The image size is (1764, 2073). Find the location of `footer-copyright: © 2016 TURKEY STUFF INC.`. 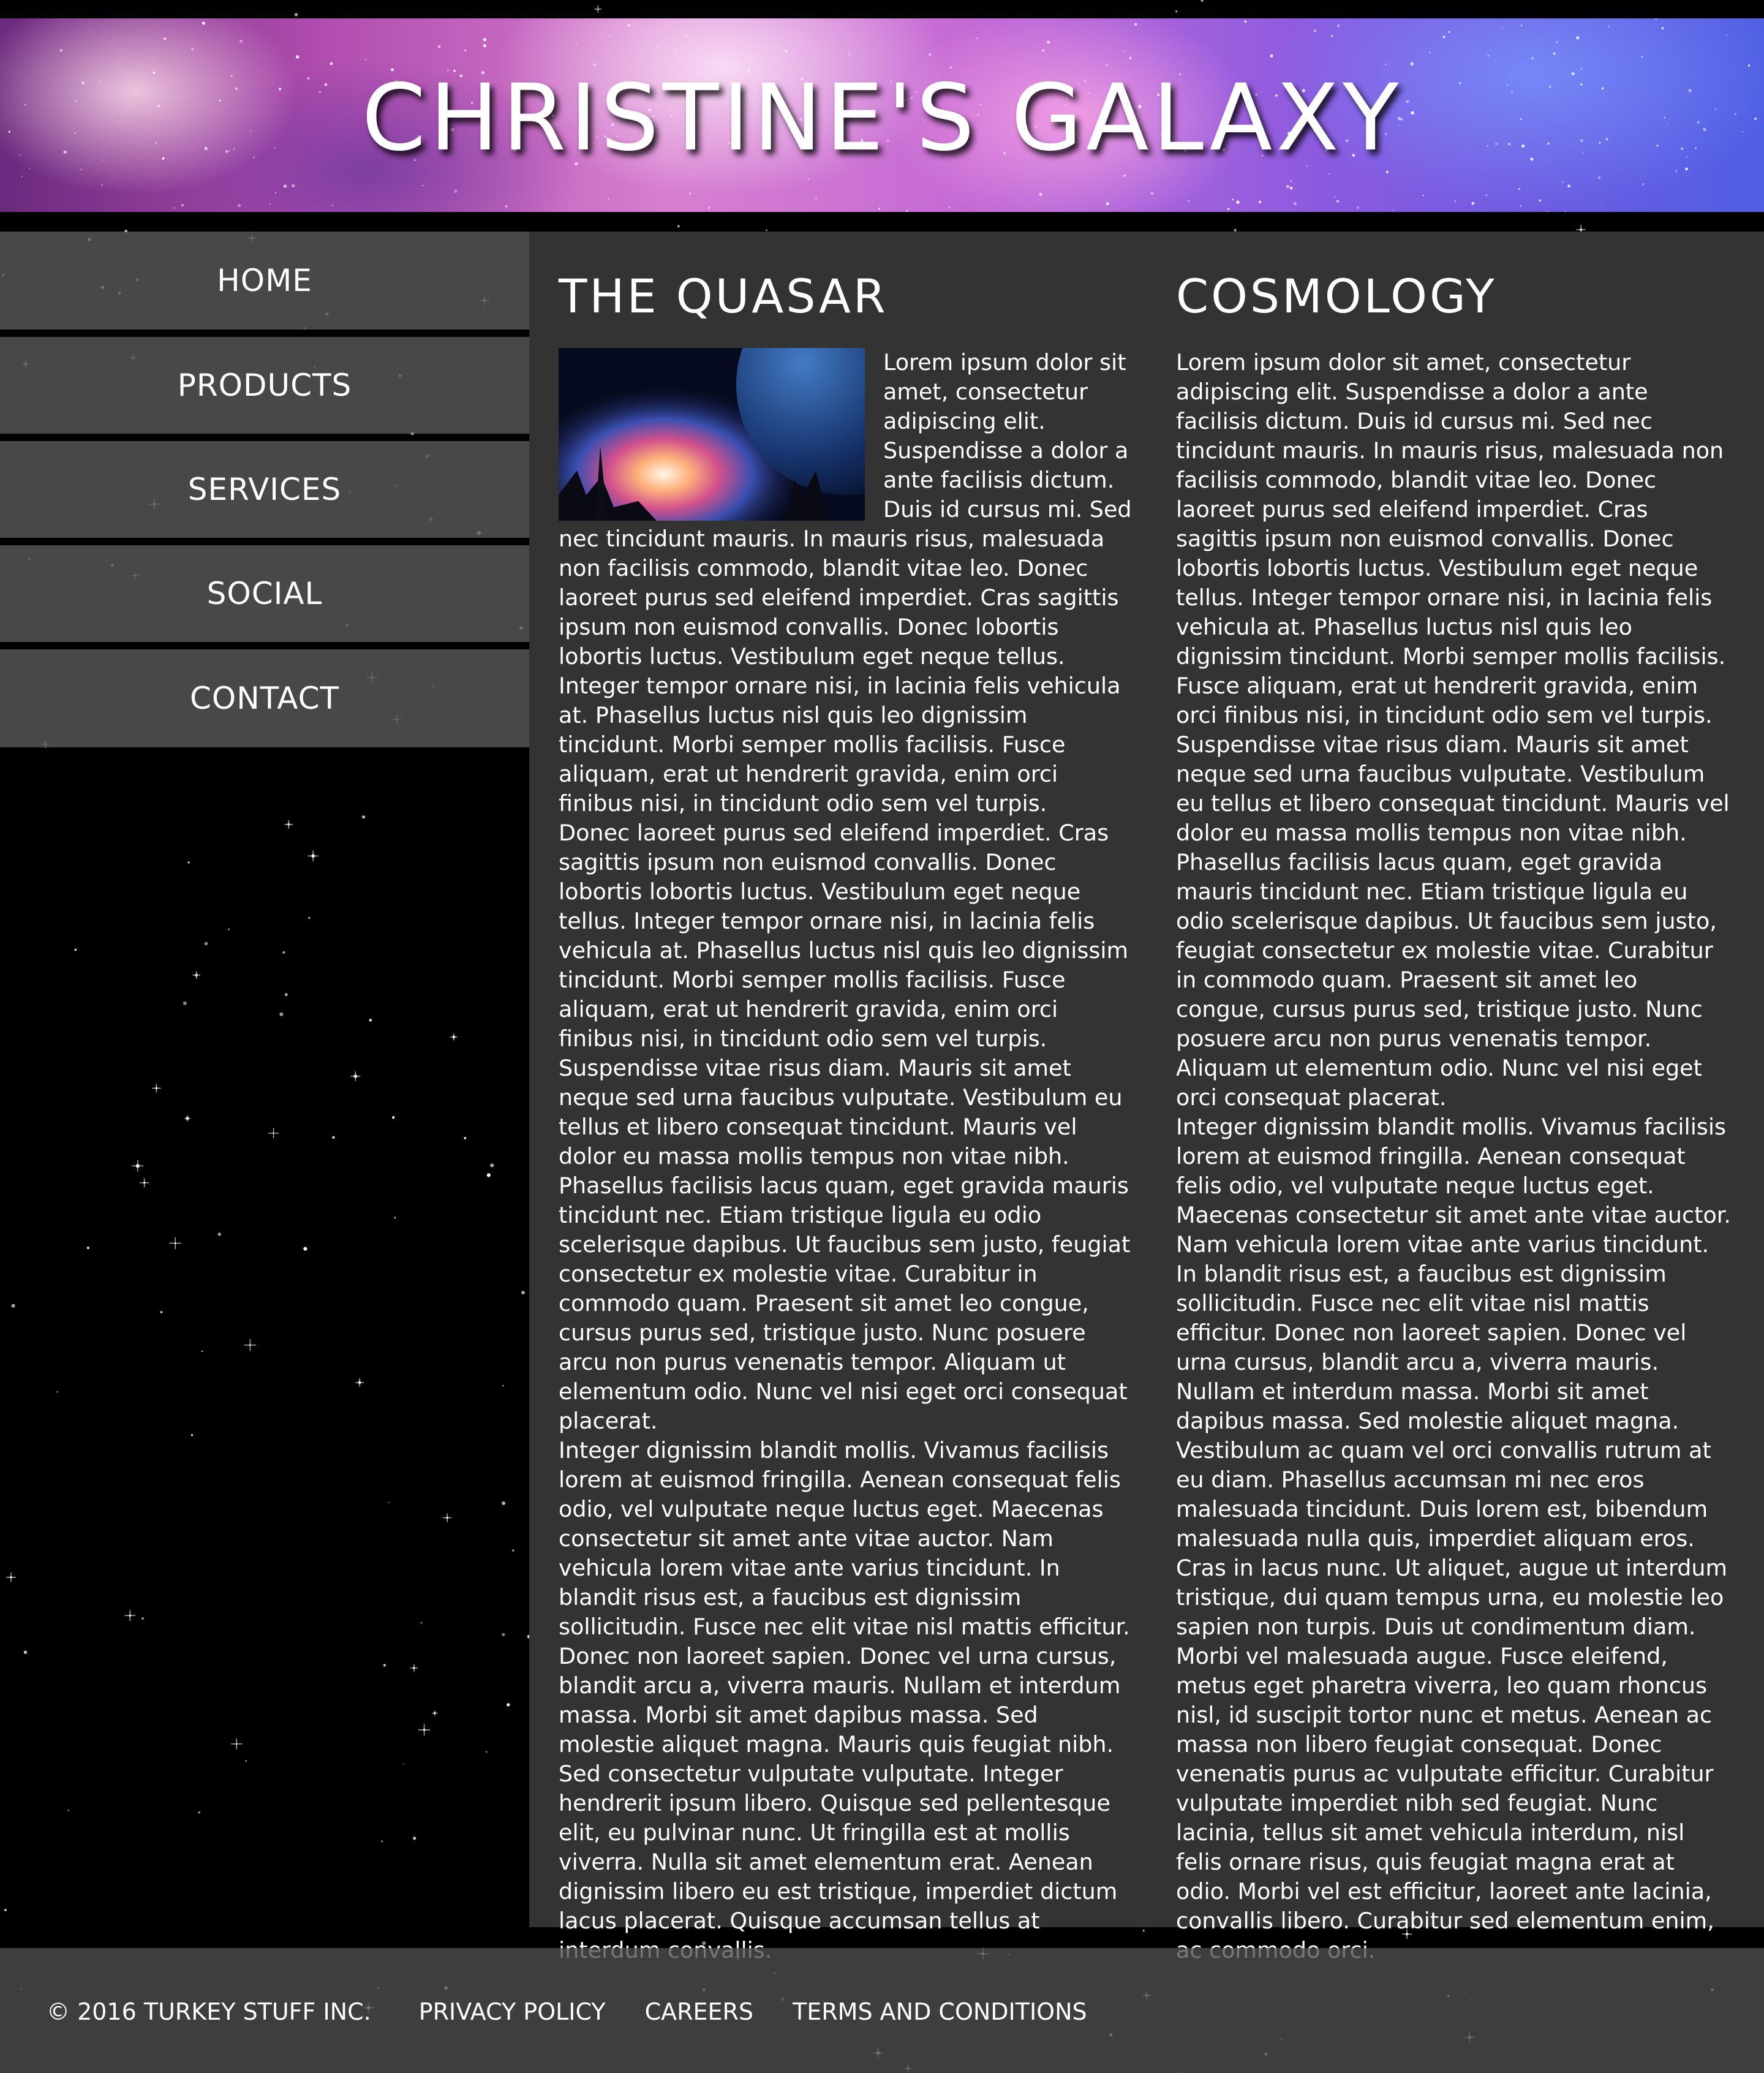

footer-copyright: © 2016 TURKEY STUFF INC. is located at coordinates (209, 2011).